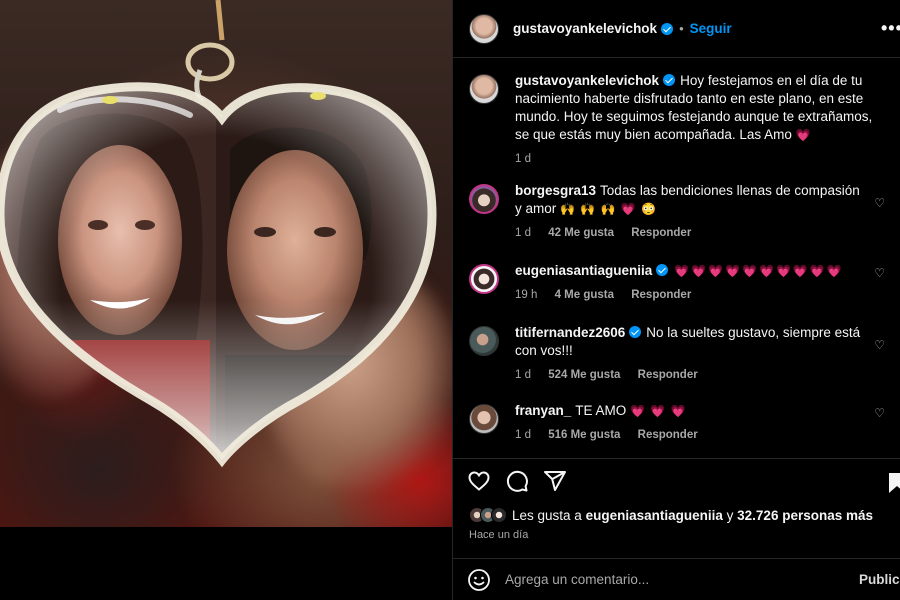 The image size is (900, 600). Describe the element at coordinates (498, 535) in the screenshot. I see `post-timestamp: Hace un día` at that location.